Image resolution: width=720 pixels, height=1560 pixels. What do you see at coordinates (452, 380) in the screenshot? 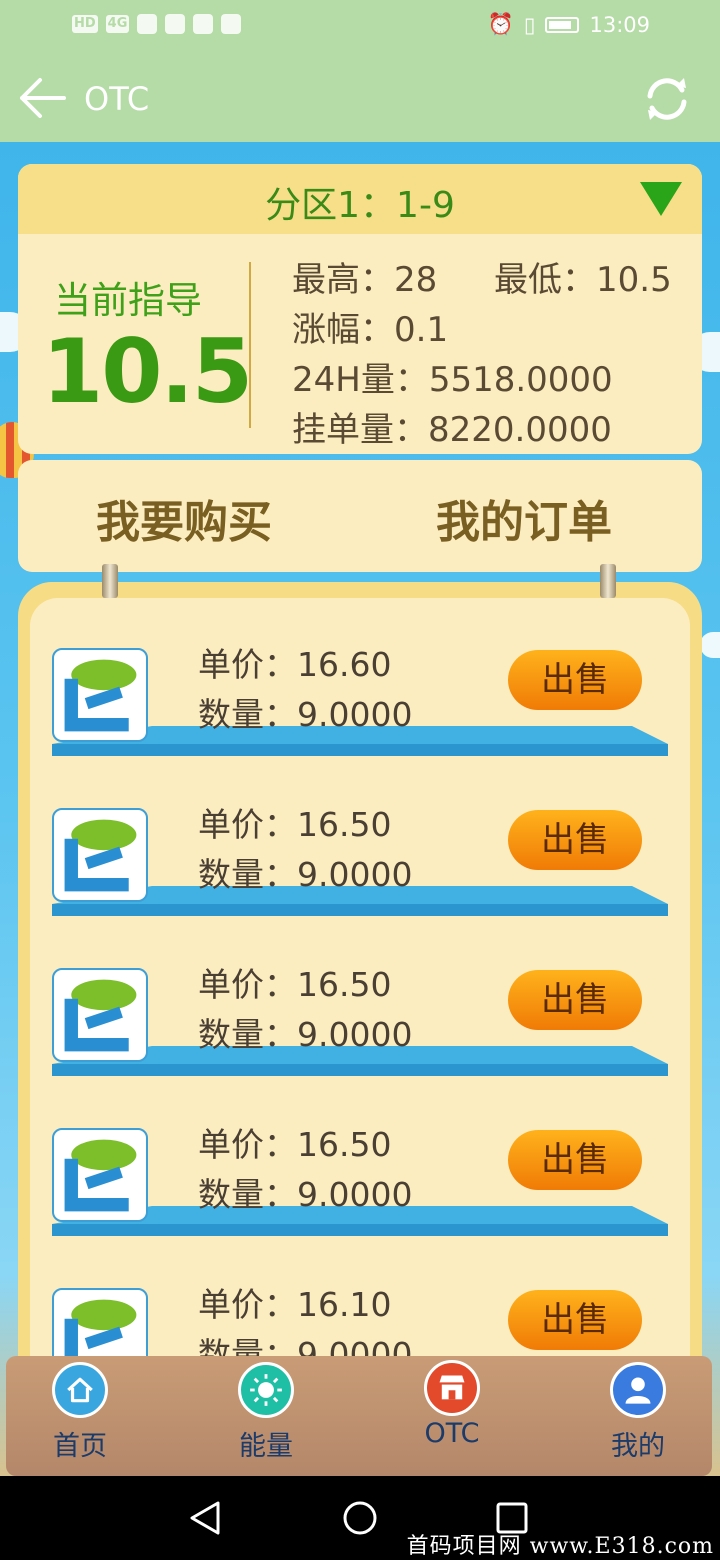
I see `volume-24h: 24H量：5518.0000` at bounding box center [452, 380].